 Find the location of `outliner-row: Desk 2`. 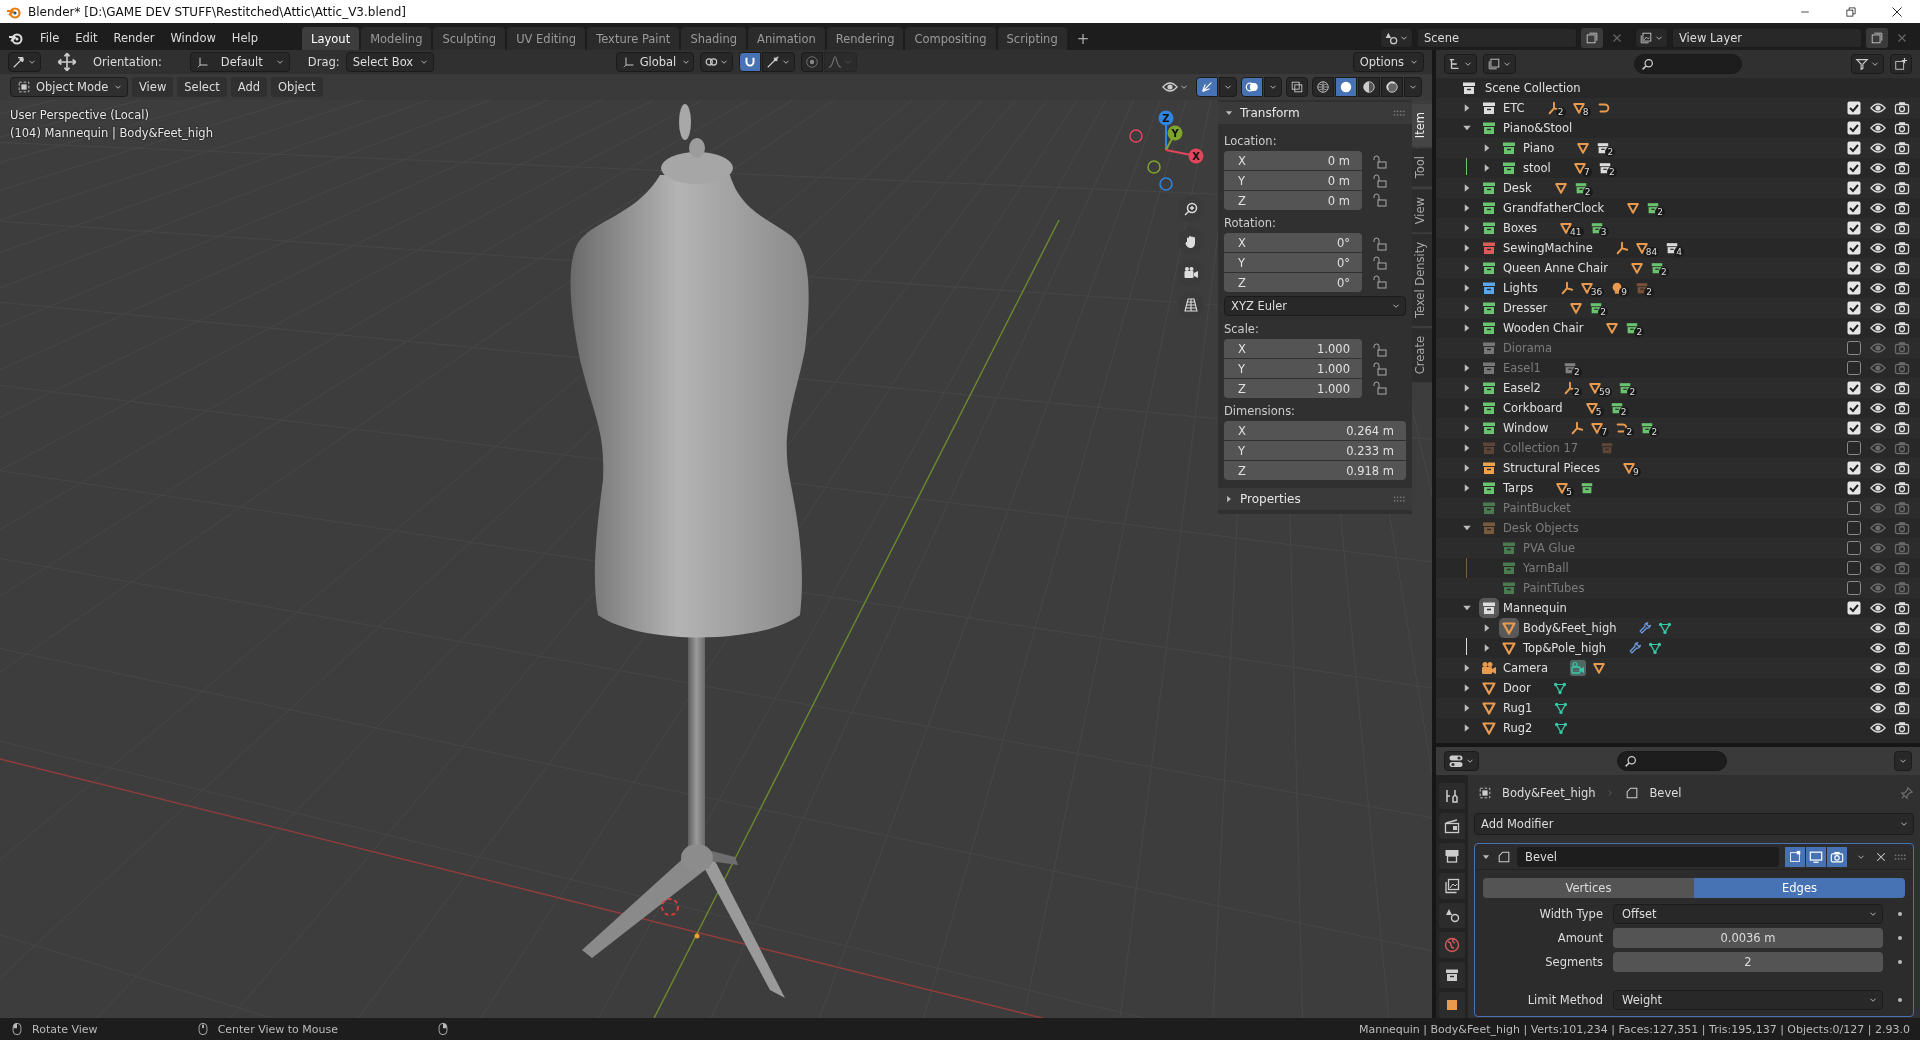

outliner-row: Desk 2 is located at coordinates (1678, 188).